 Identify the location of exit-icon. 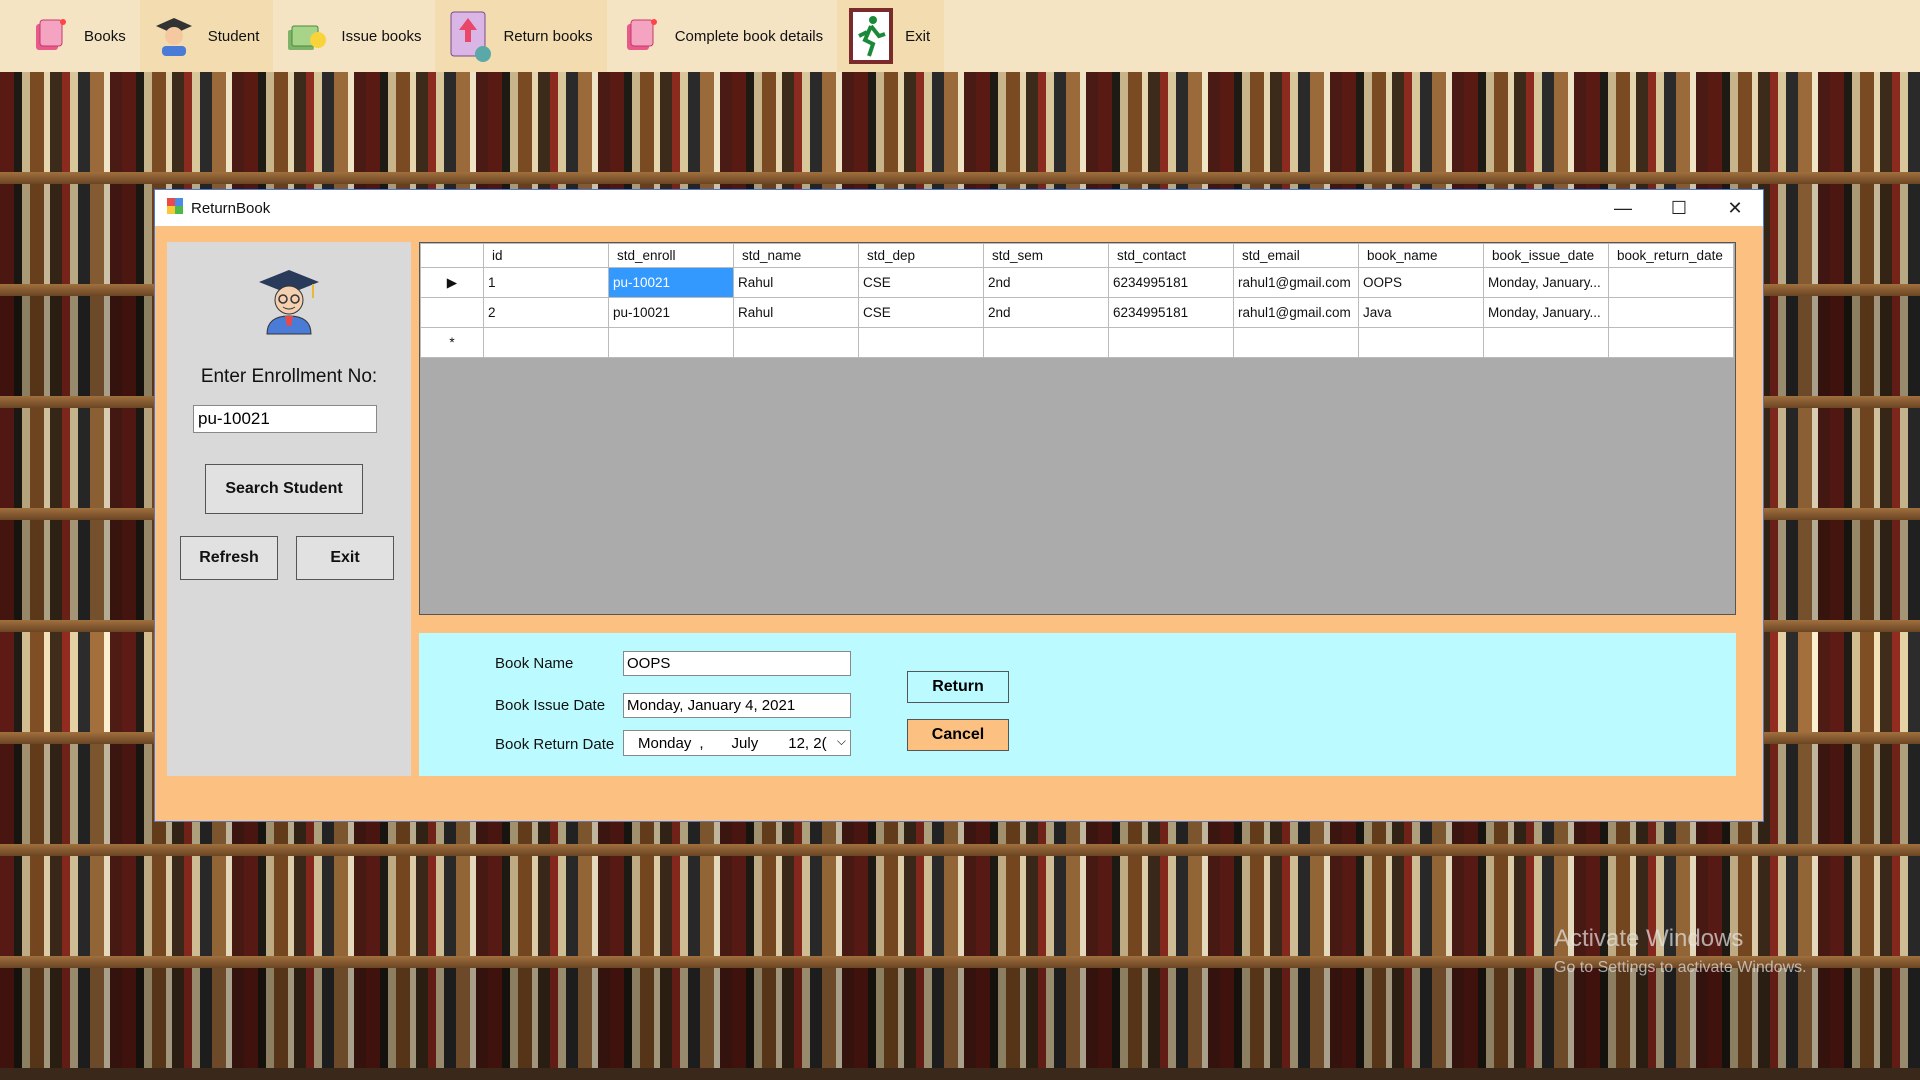
(871, 36).